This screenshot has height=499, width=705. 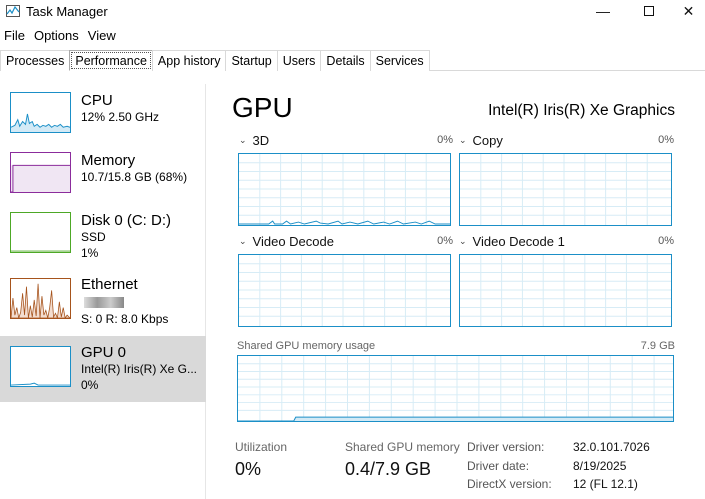 I want to click on sidebar-item-disk: Disk 0 (C: D:) SSD 1%, so click(x=103, y=243).